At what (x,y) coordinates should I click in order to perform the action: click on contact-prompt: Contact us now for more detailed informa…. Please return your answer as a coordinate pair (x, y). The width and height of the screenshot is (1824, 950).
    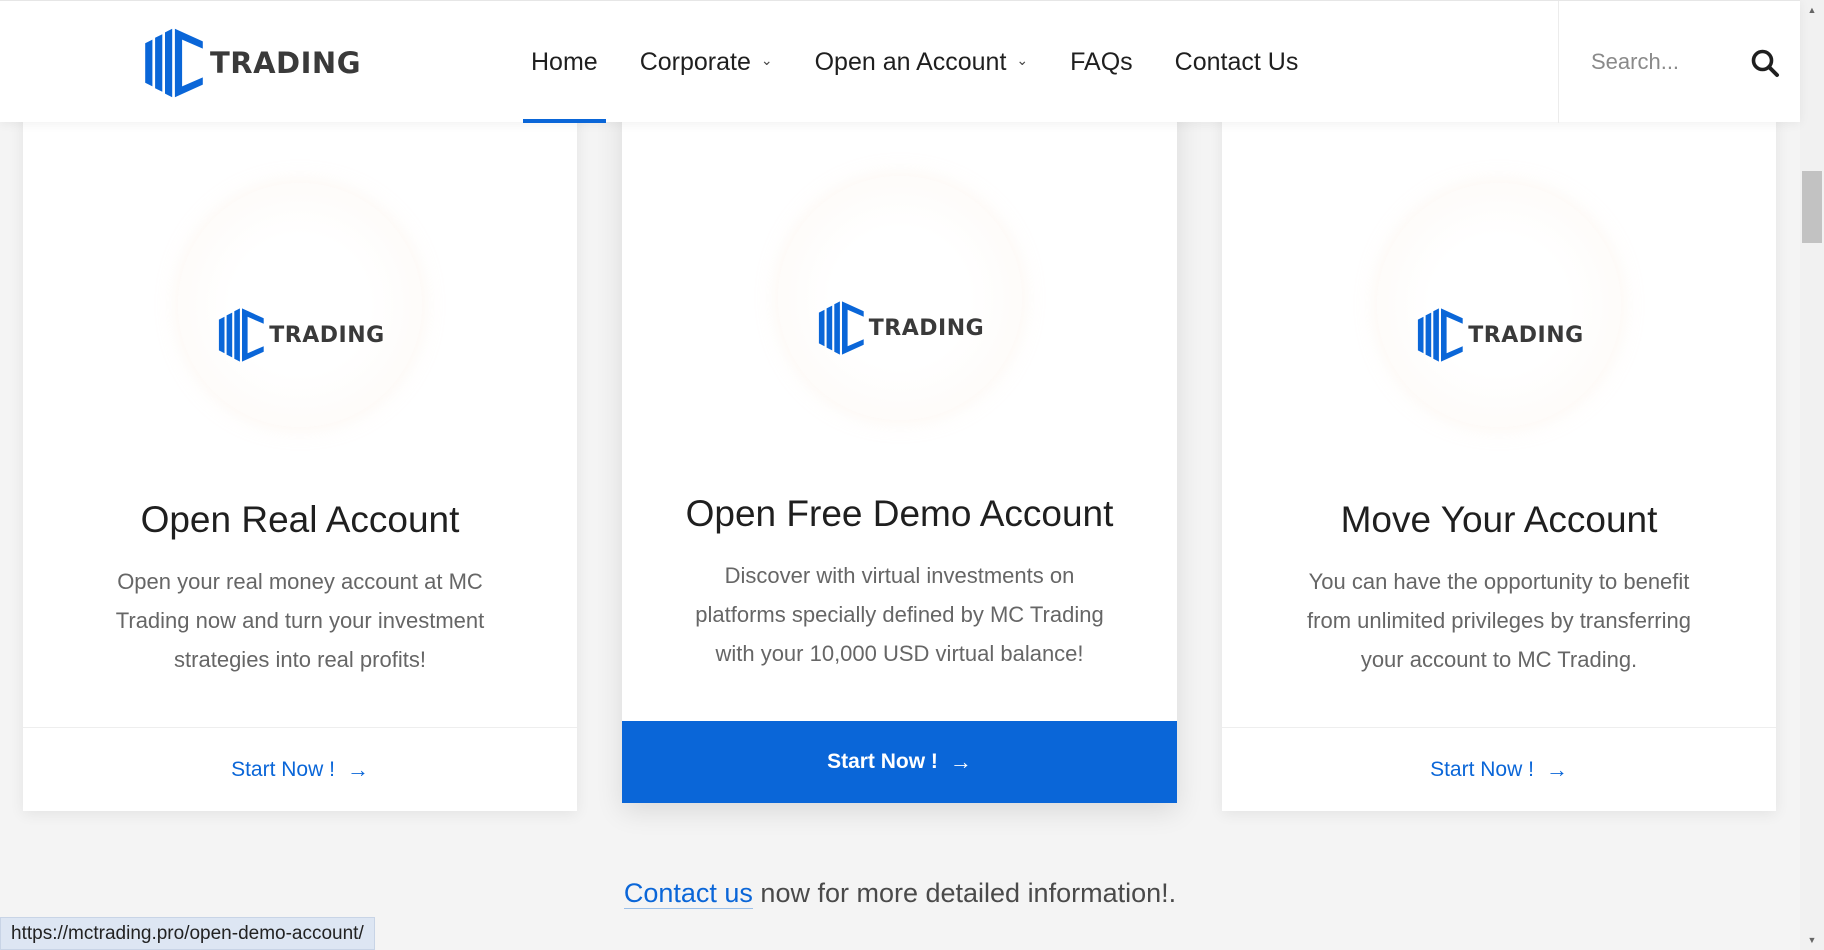
    Looking at the image, I should click on (900, 893).